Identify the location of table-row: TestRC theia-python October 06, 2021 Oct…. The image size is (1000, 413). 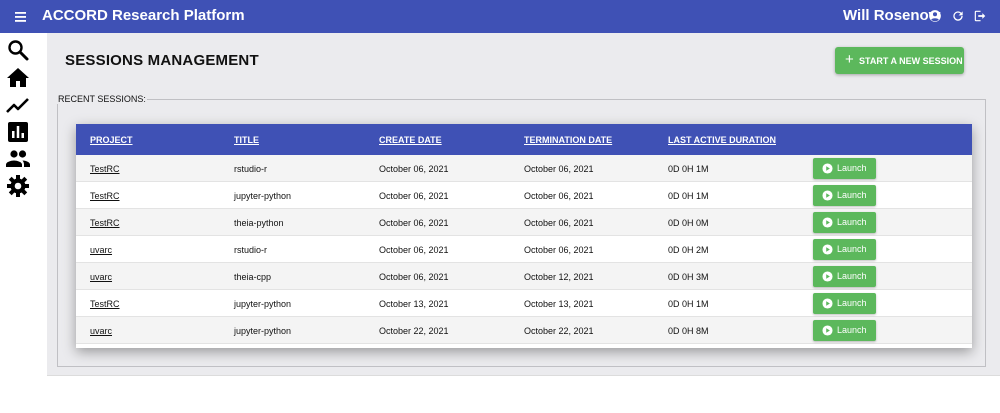
(524, 222).